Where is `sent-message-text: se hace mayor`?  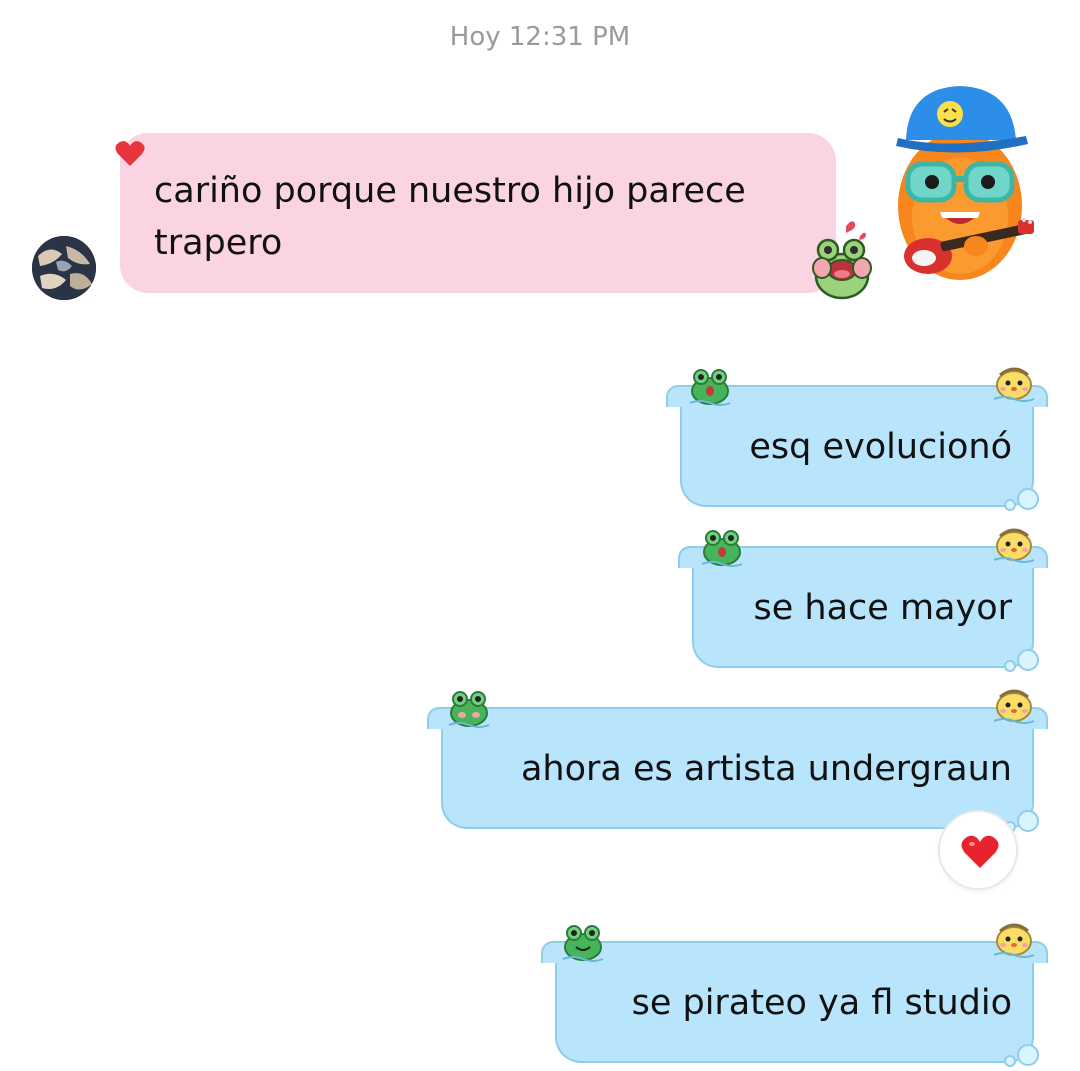
sent-message-text: se hace mayor is located at coordinates (882, 608).